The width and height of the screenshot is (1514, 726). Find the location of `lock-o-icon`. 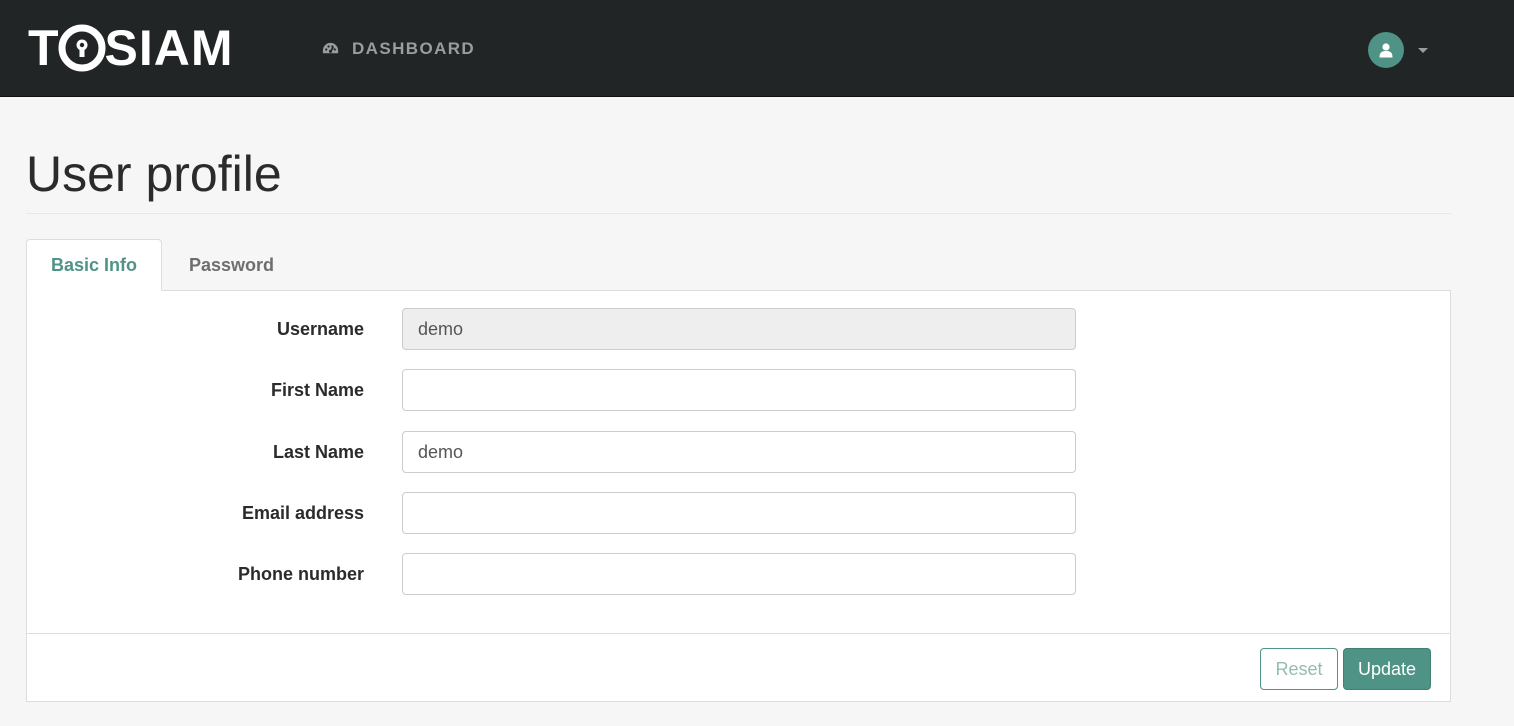

lock-o-icon is located at coordinates (82, 48).